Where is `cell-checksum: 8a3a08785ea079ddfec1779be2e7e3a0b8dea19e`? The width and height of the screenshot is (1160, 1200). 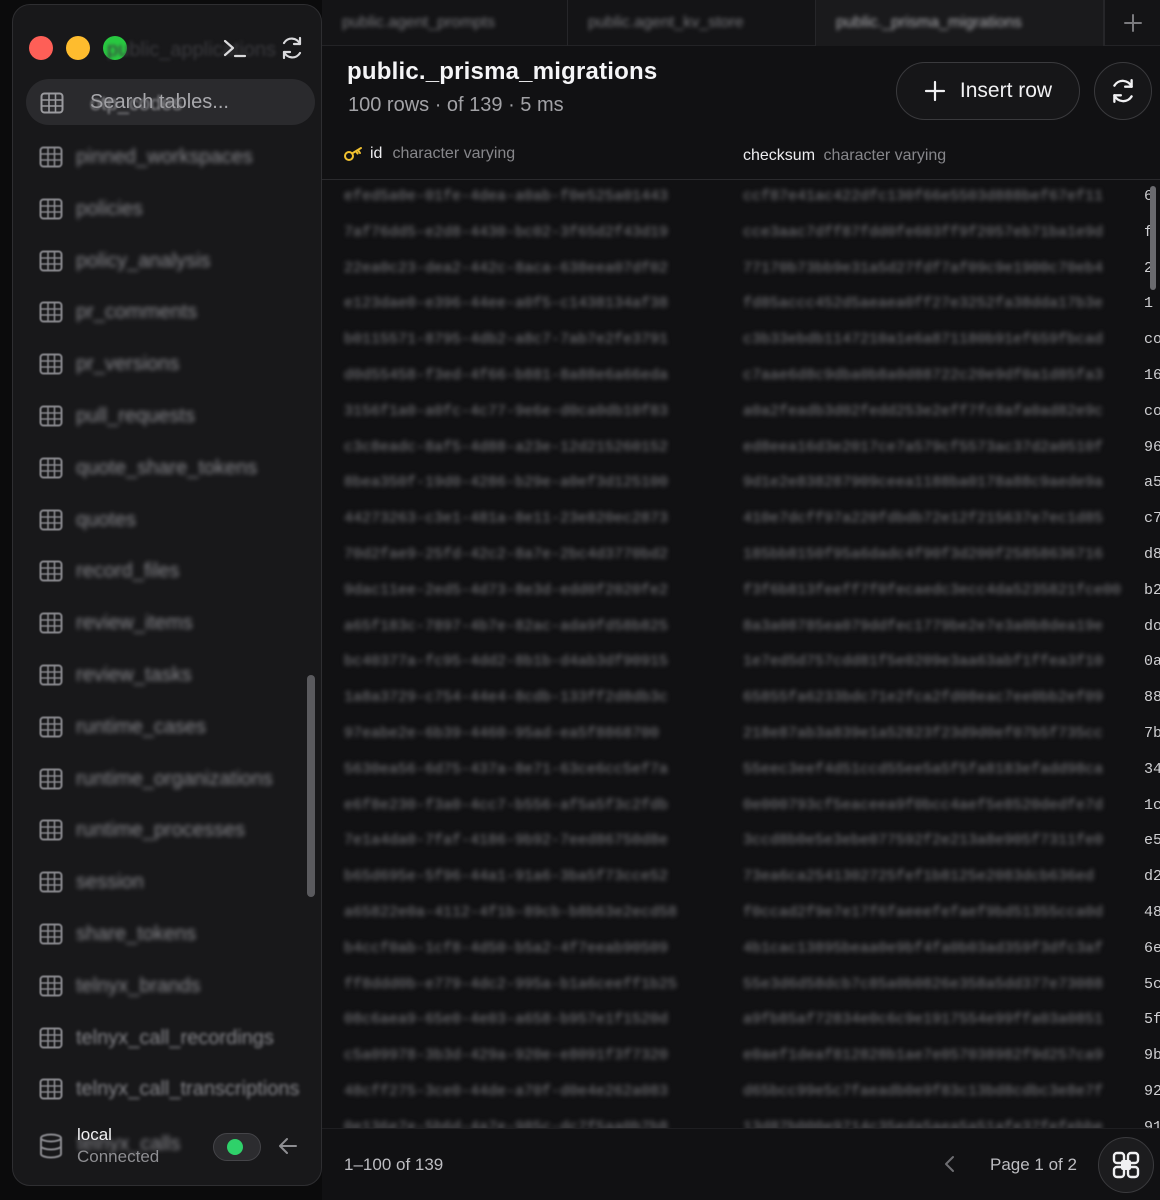 cell-checksum: 8a3a08785ea079ddfec1779be2e7e3a0b8dea19e is located at coordinates (943, 626).